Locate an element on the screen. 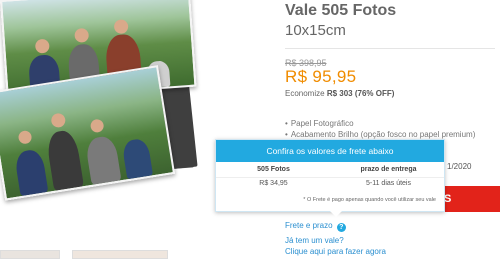  freight-price: R$ 34,95 is located at coordinates (273, 183).